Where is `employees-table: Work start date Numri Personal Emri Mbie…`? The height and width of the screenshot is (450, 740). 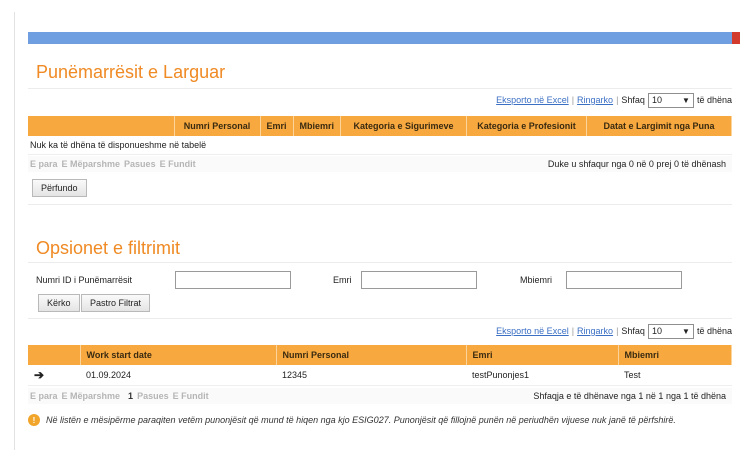
employees-table: Work start date Numri Personal Emri Mbie… is located at coordinates (380, 365).